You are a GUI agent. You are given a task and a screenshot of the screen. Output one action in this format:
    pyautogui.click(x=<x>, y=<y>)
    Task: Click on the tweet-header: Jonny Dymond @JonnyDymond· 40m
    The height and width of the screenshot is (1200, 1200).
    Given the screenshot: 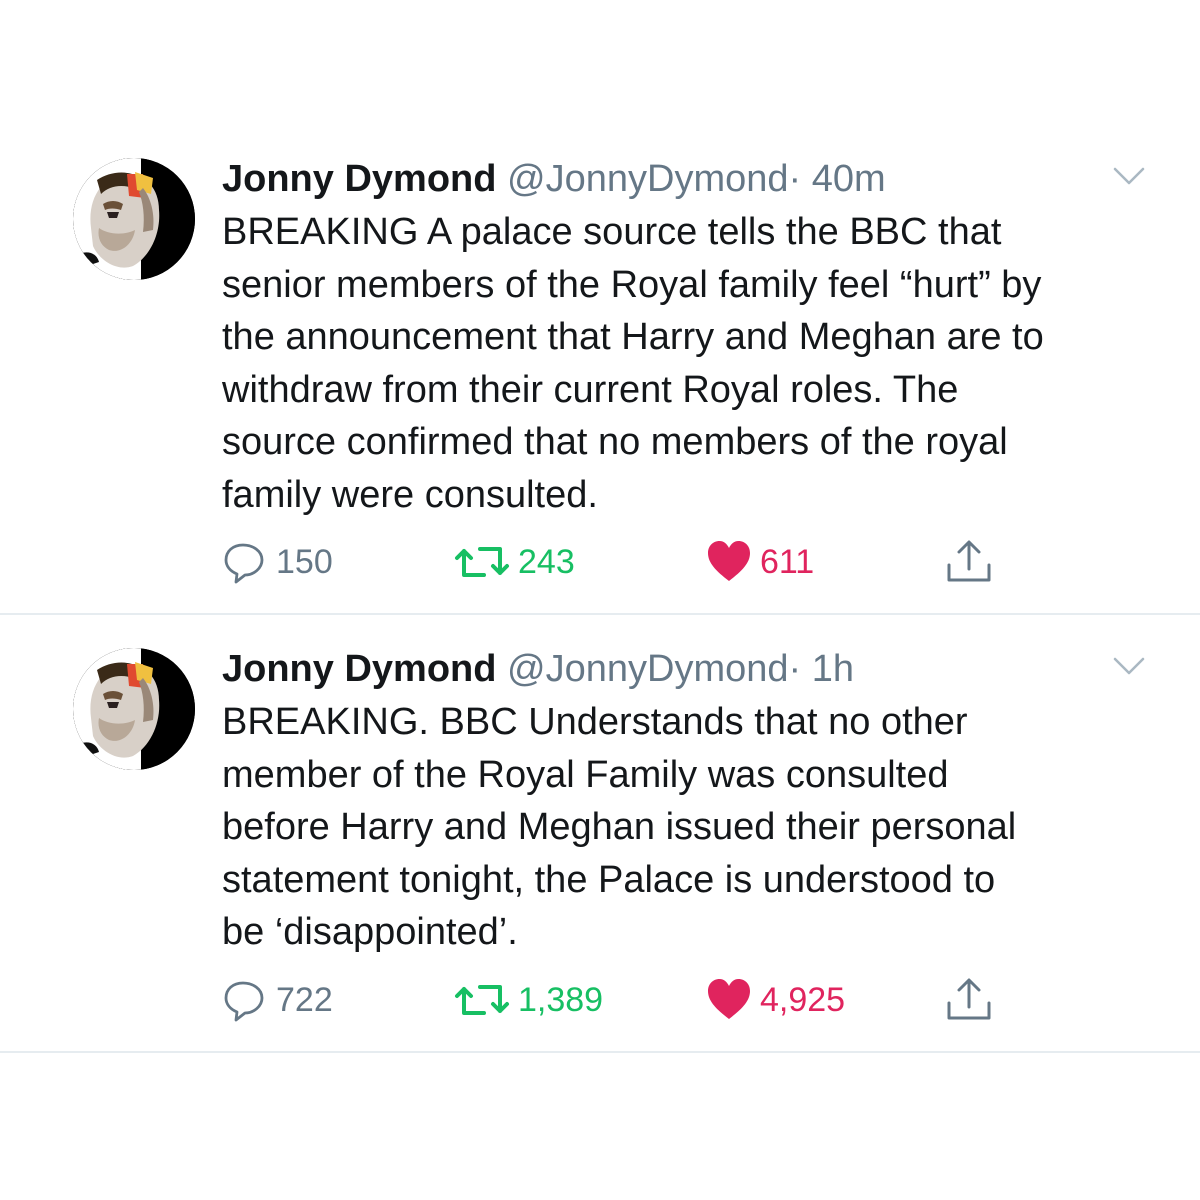 What is the action you would take?
    pyautogui.click(x=554, y=179)
    